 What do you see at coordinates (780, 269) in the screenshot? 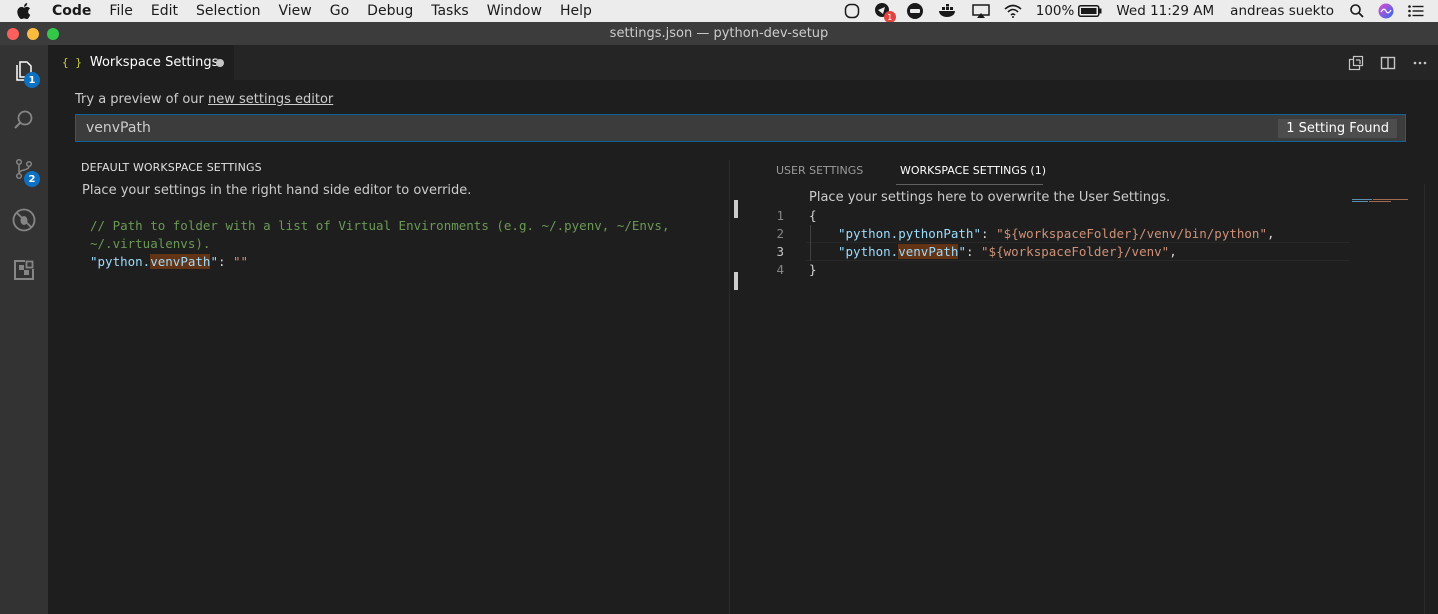
I see `line-number: 4` at bounding box center [780, 269].